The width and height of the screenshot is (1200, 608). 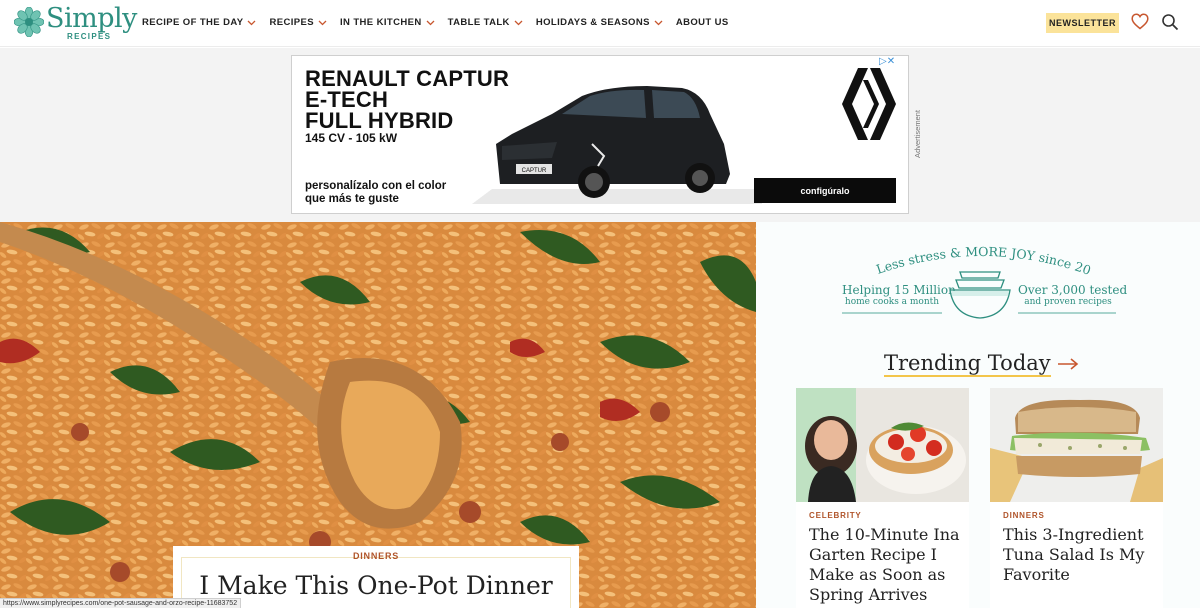 What do you see at coordinates (1140, 21) in the screenshot?
I see `heart-icon` at bounding box center [1140, 21].